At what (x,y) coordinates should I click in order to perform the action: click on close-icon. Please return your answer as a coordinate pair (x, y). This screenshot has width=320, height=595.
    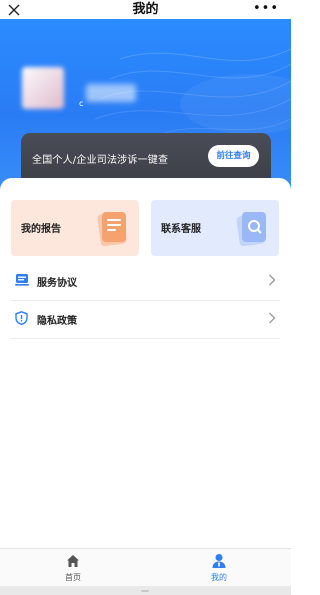
    Looking at the image, I should click on (14, 9).